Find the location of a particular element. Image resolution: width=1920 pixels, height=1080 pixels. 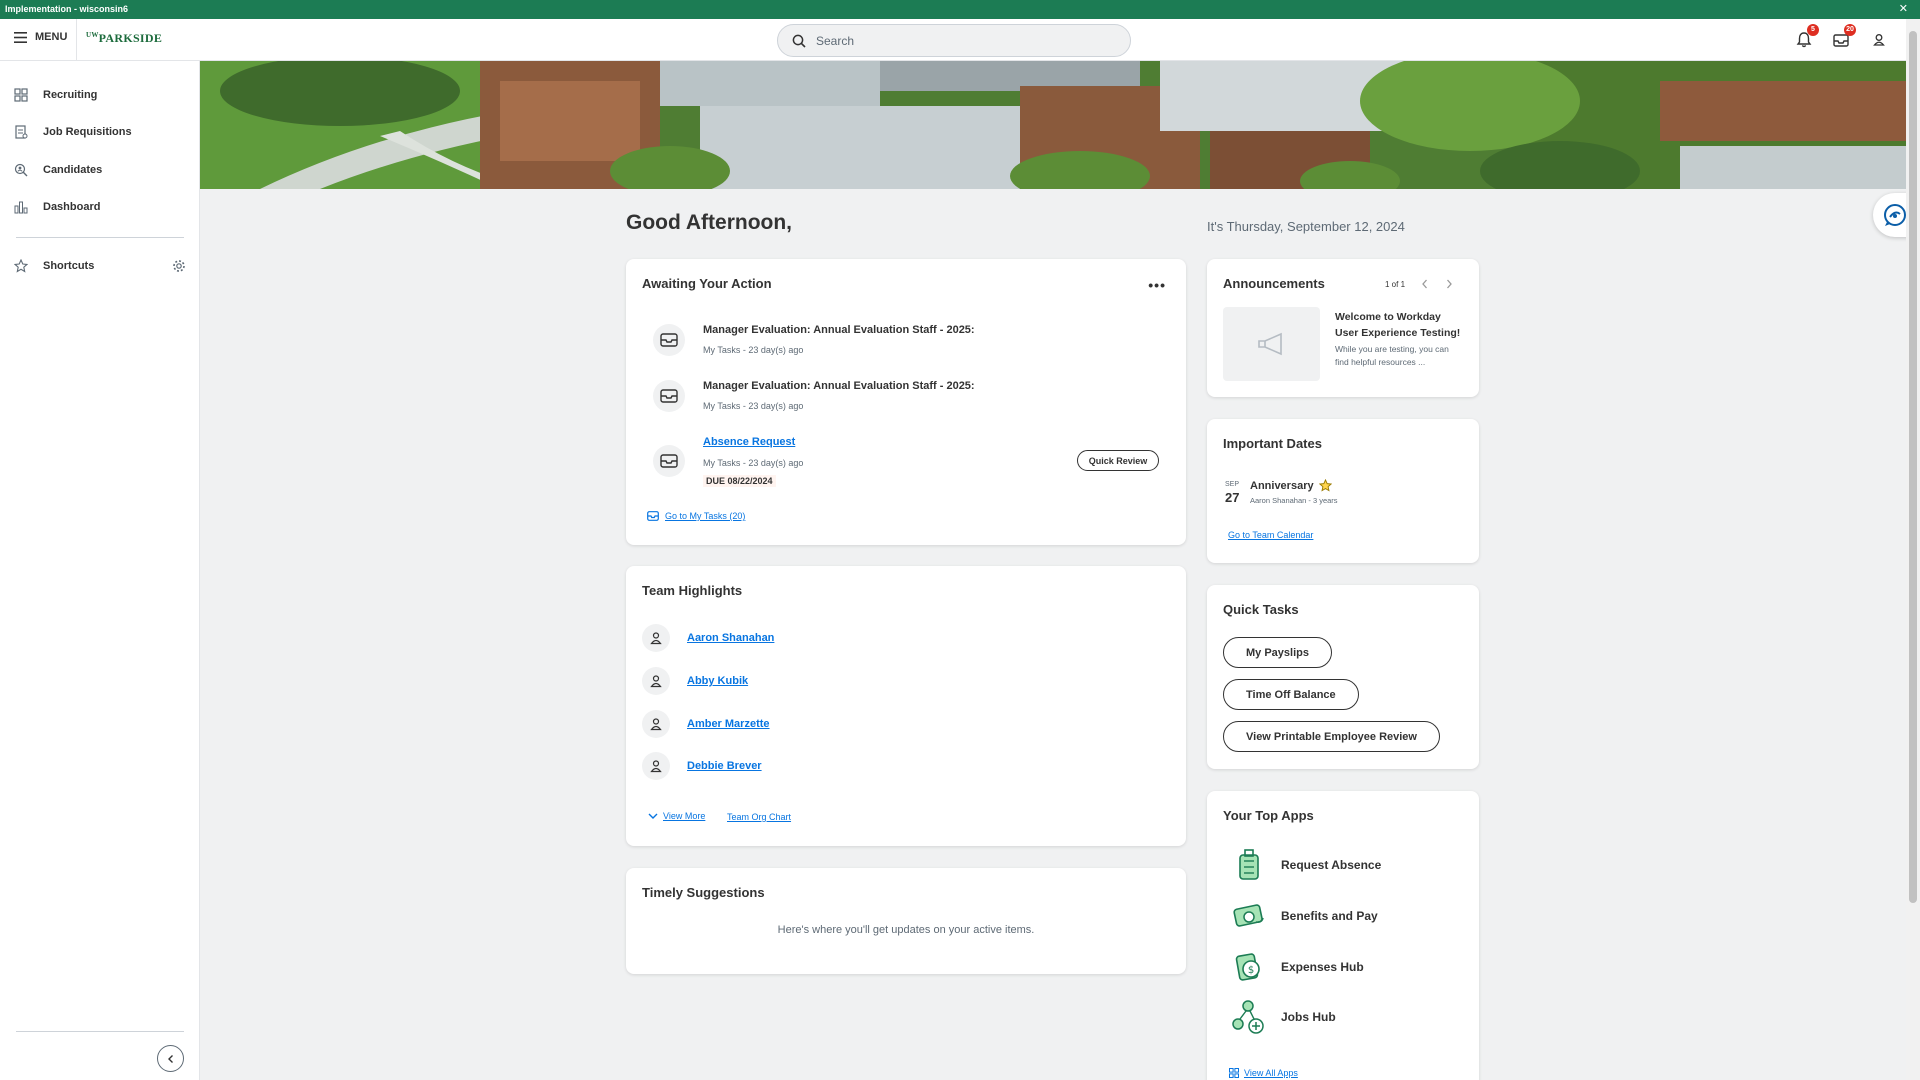

team-org-chart-link: Team Org Chart is located at coordinates (759, 817).